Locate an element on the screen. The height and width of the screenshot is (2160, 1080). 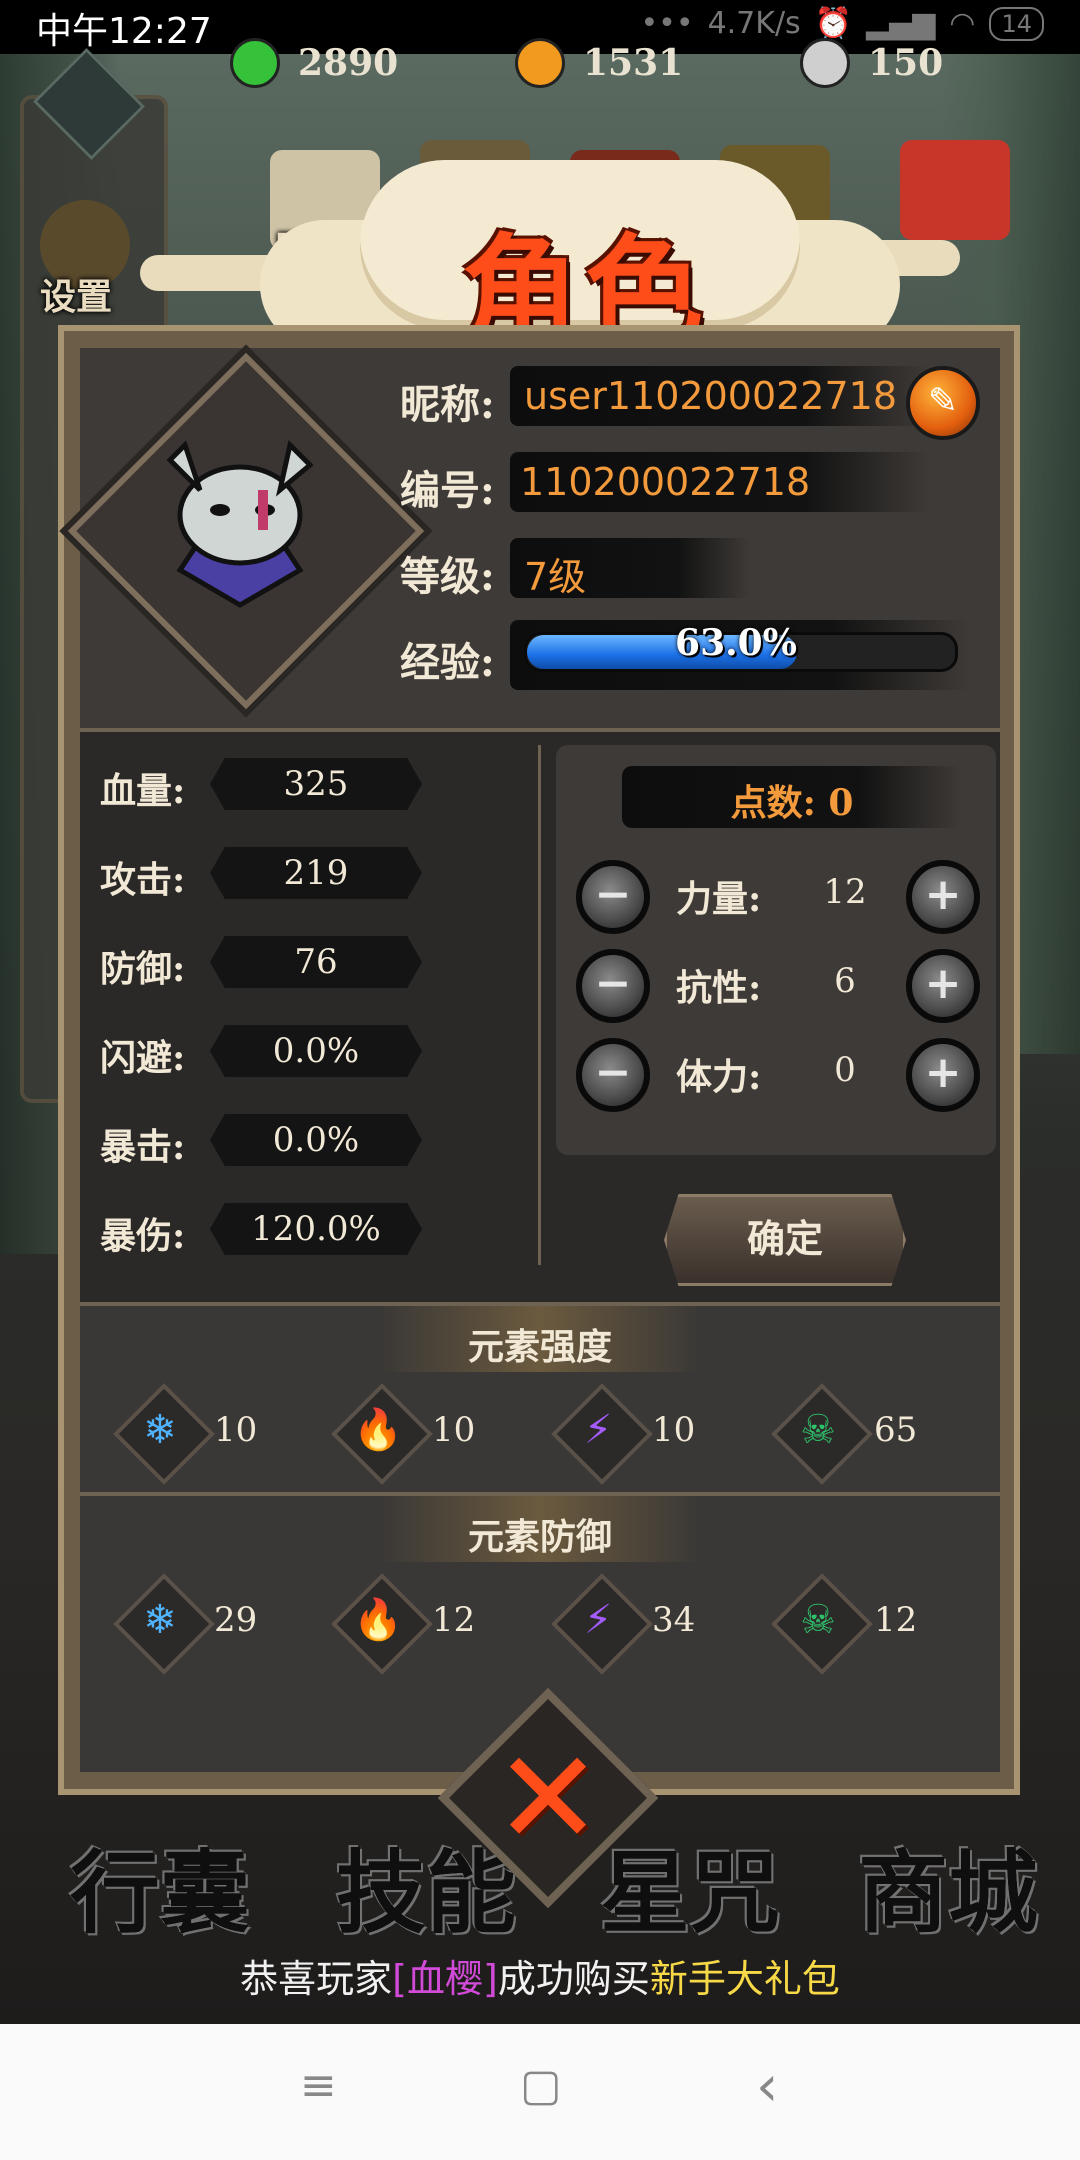
strength-plus-button: + is located at coordinates (943, 897).